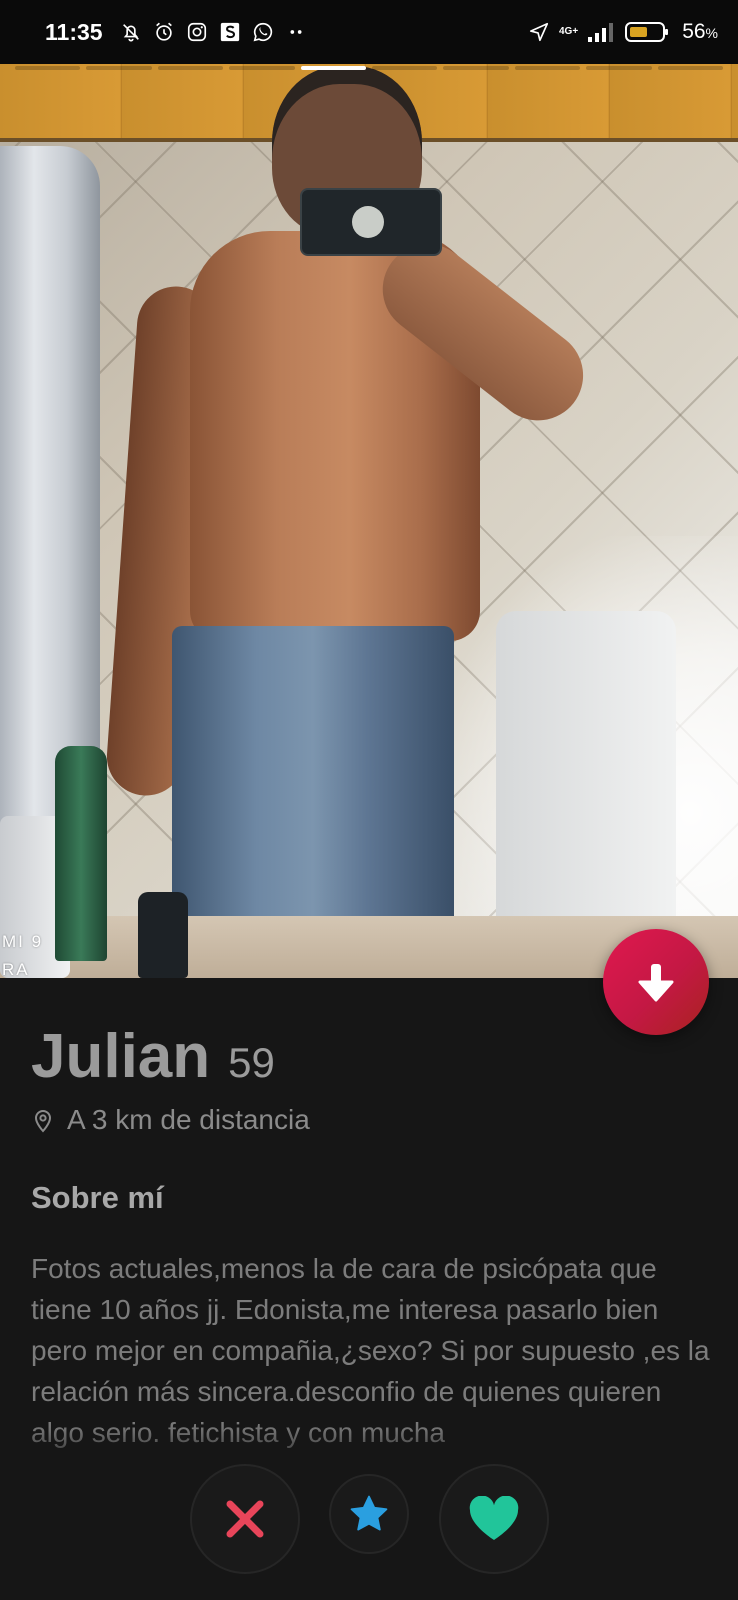  I want to click on green-bottle, so click(81, 853).